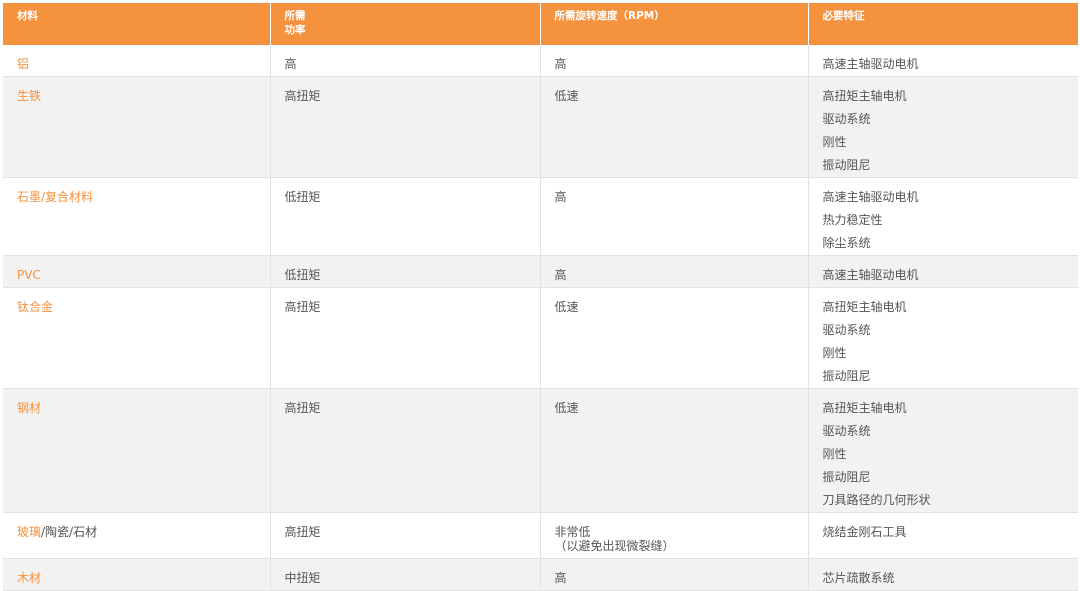  What do you see at coordinates (614, 546) in the screenshot?
I see `rpm-line: （以避免出现微裂缝）` at bounding box center [614, 546].